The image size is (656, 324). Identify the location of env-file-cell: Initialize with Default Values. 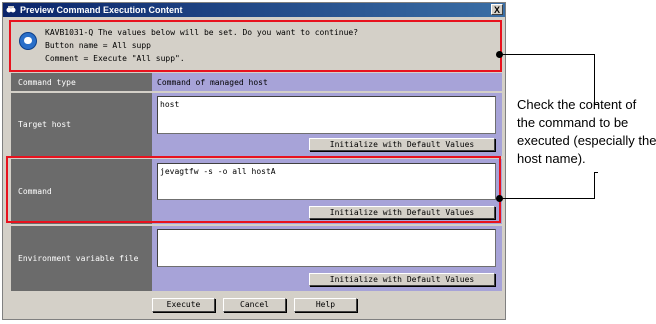
(327, 258).